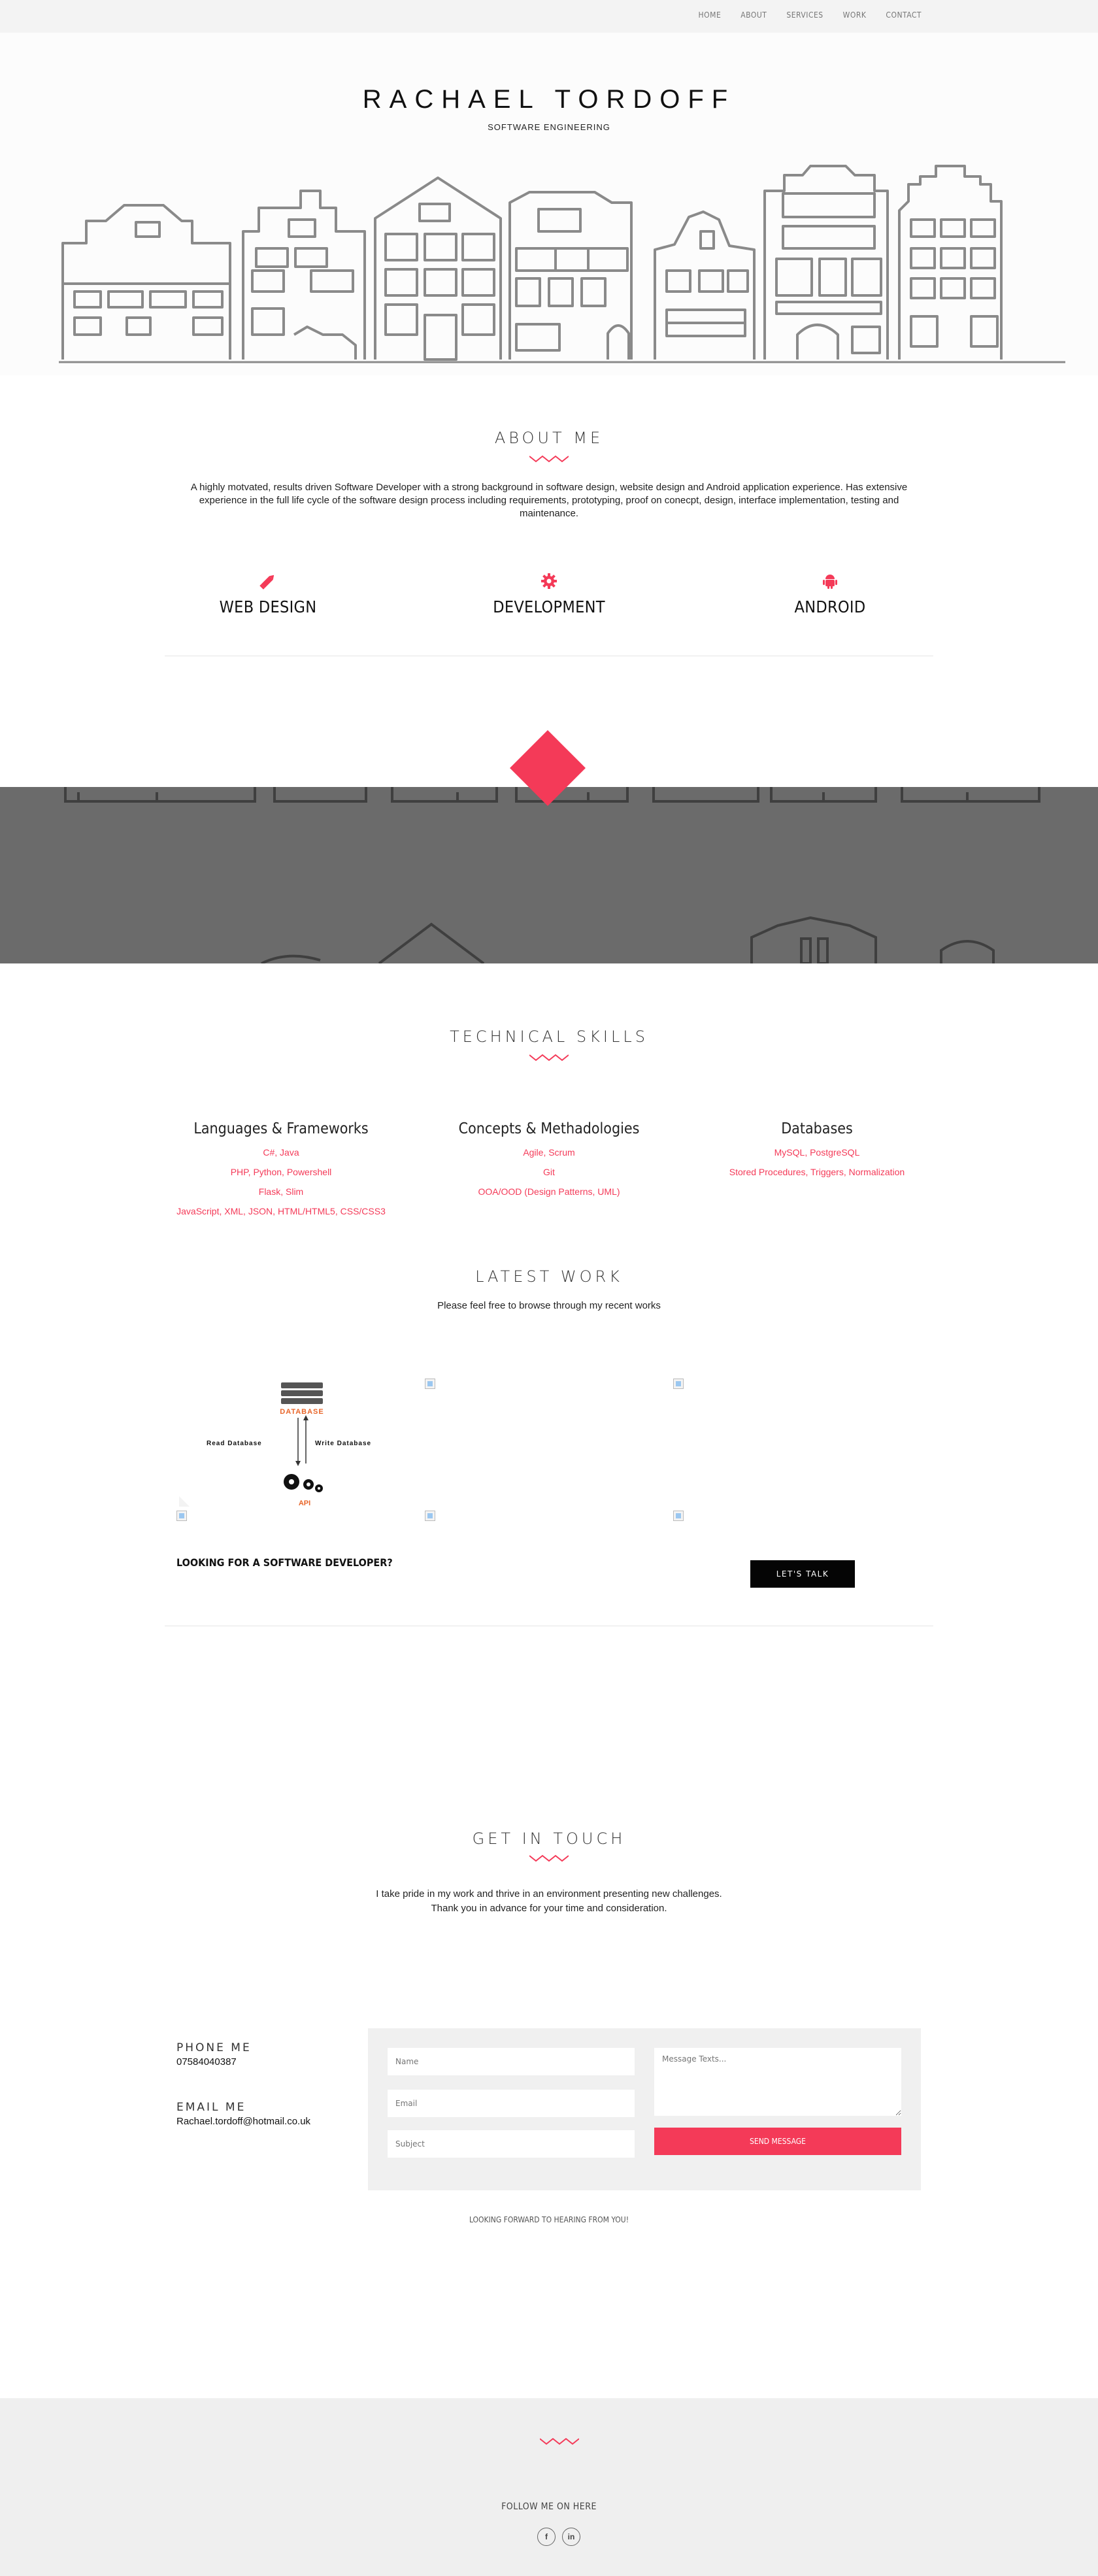  What do you see at coordinates (284, 1563) in the screenshot?
I see `hire-prompt: LOOKING FOR A SOFTWARE DEVELOPER?` at bounding box center [284, 1563].